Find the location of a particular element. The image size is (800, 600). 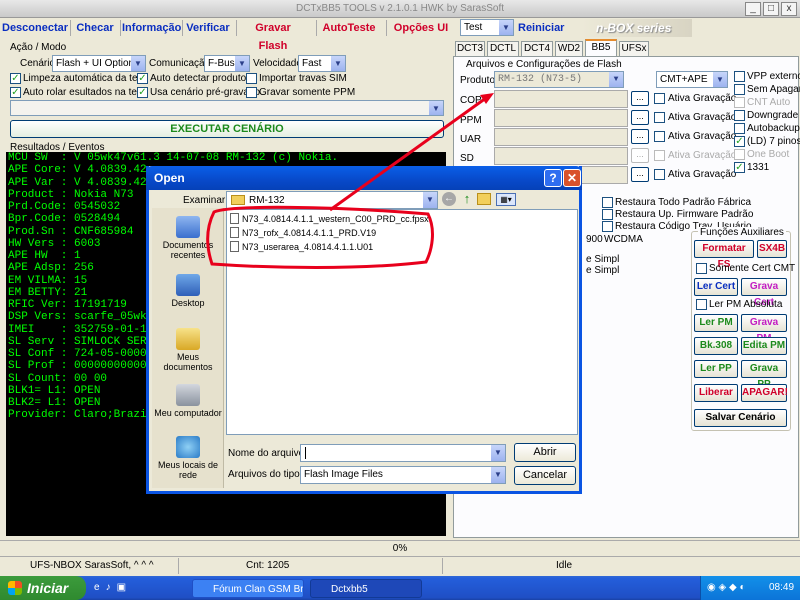

desktop-icon: ▣ is located at coordinates (121, 587).